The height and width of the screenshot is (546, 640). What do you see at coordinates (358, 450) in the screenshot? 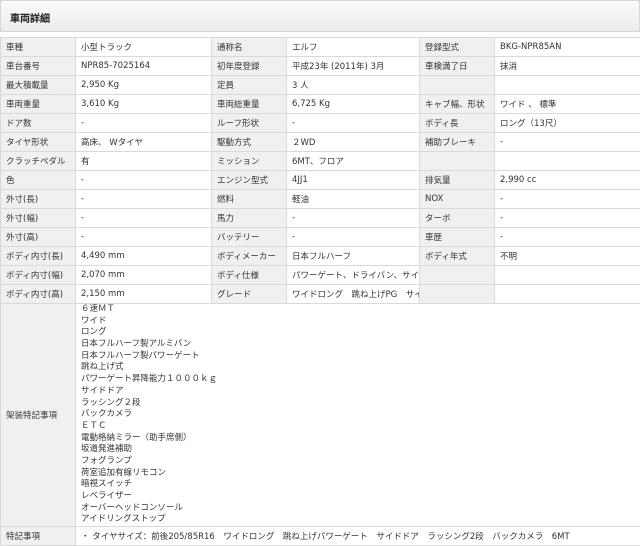
I see `equipment-item: 坂道発進補助` at bounding box center [358, 450].